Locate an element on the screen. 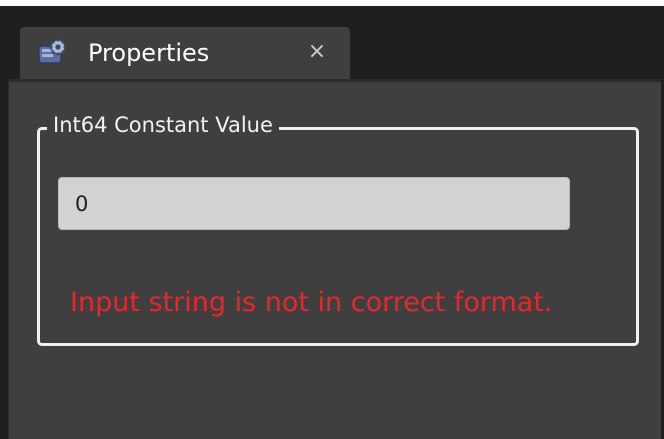 This screenshot has width=664, height=439. close-icon: × is located at coordinates (317, 52).